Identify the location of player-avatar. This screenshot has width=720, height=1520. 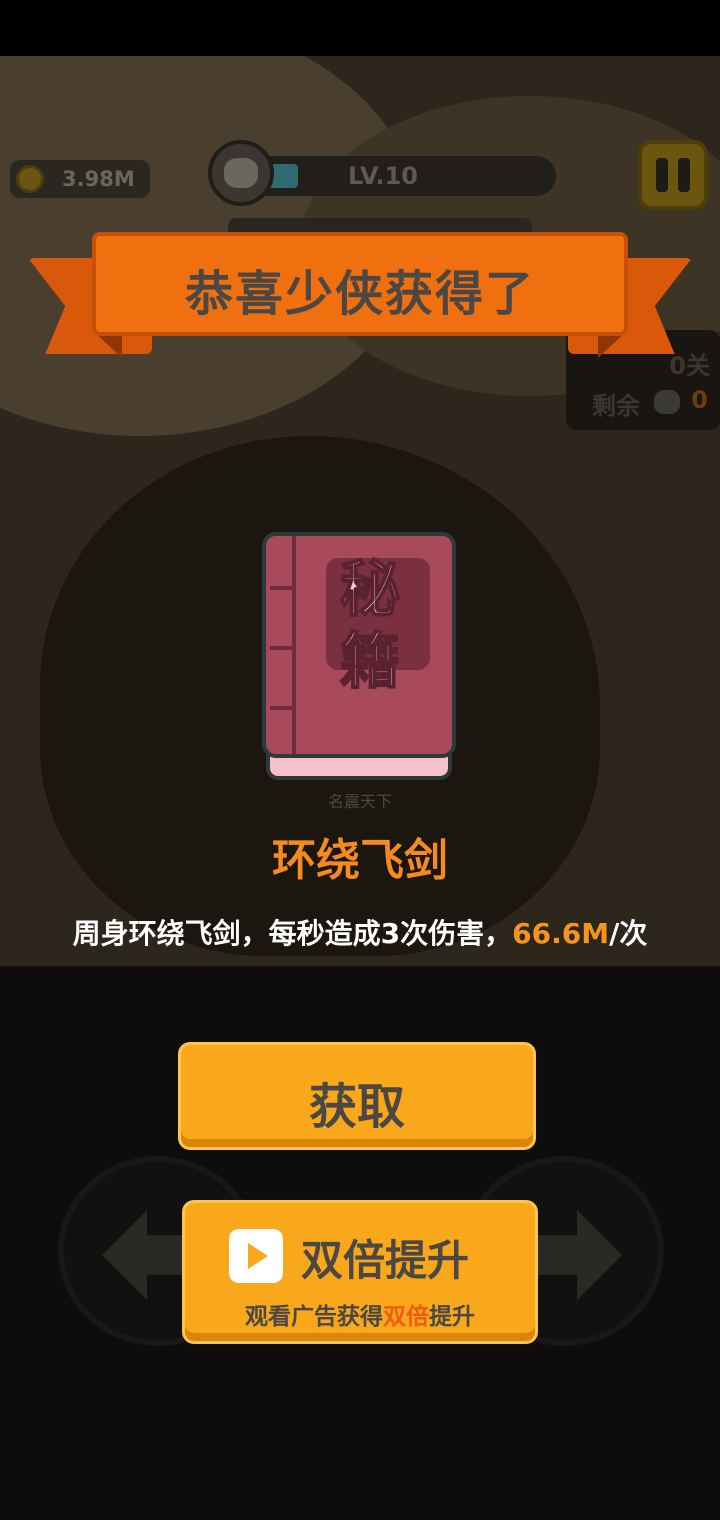
(241, 173).